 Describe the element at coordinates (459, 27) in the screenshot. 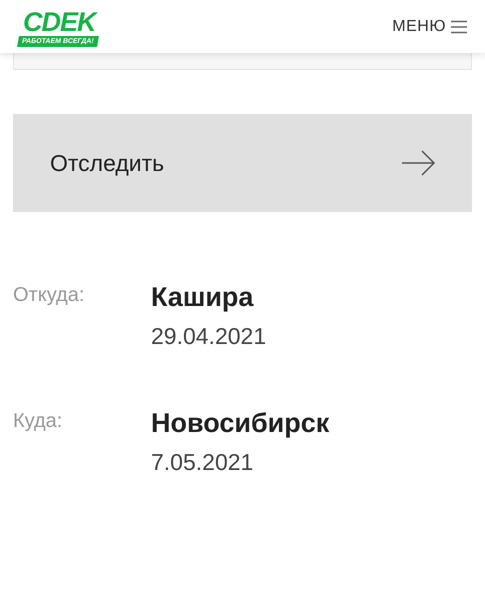

I see `menu-icon` at that location.